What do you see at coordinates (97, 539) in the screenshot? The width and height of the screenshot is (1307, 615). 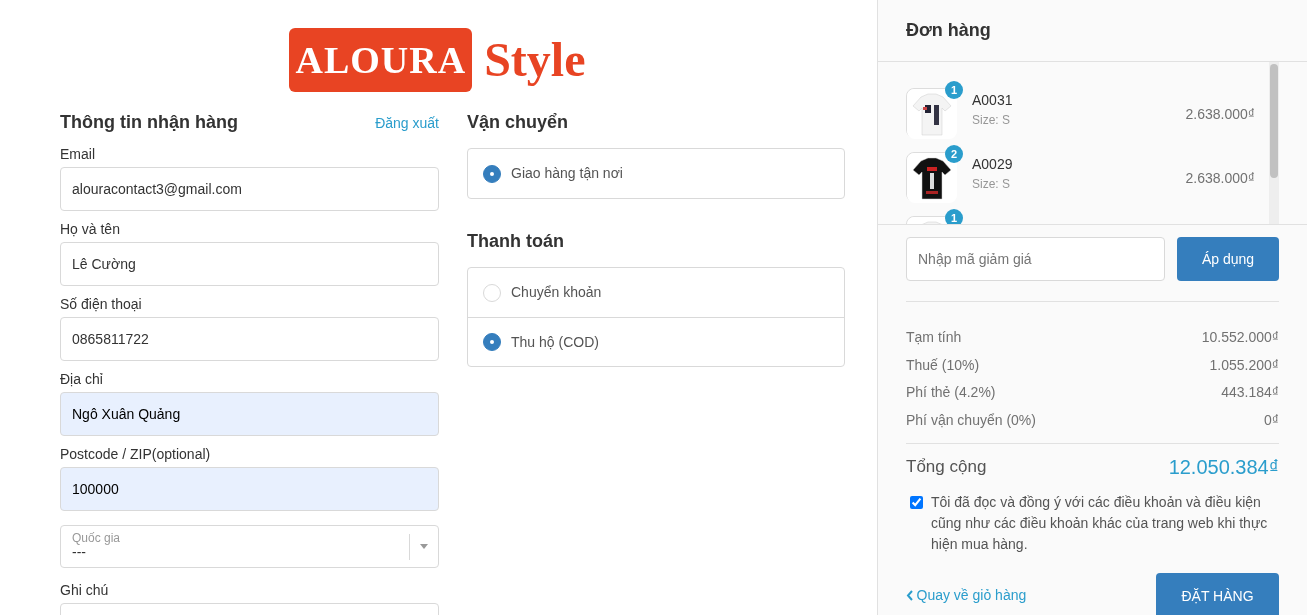 I see `field-label: Quốc gia` at bounding box center [97, 539].